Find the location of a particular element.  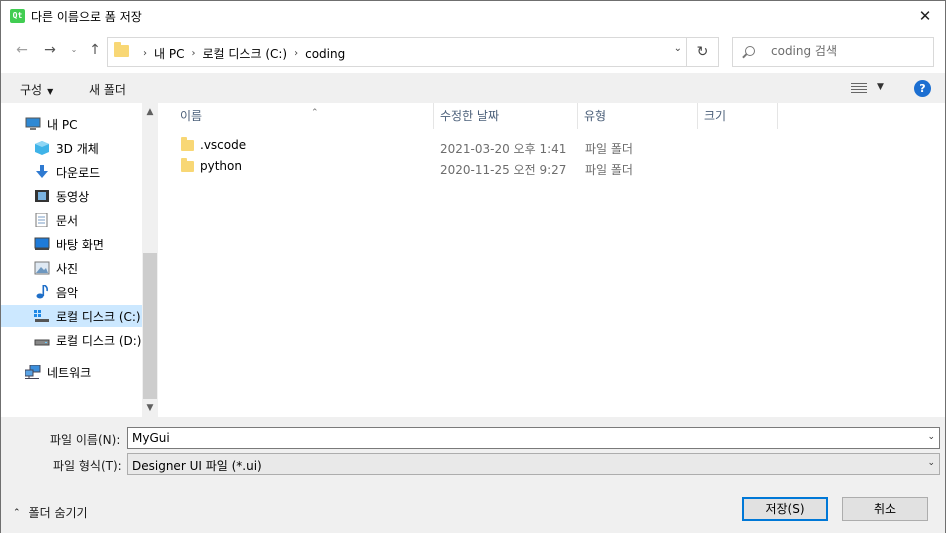

breadcrumb-item-this-pc: 내 PC is located at coordinates (169, 53).